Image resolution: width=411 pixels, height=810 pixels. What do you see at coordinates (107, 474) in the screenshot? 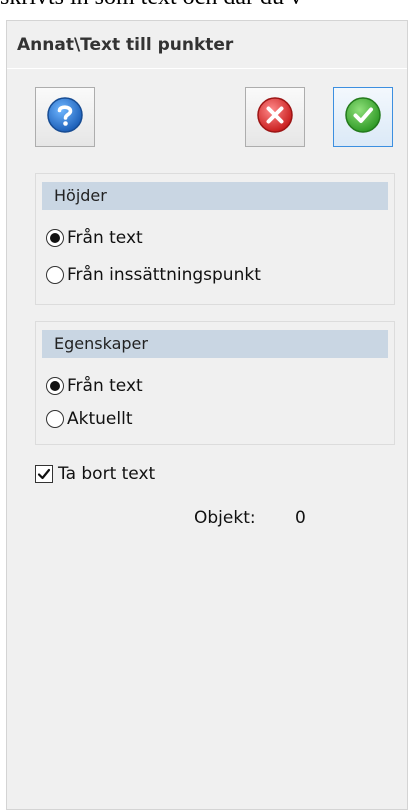
I see `remove-text-label: Ta bort text` at bounding box center [107, 474].